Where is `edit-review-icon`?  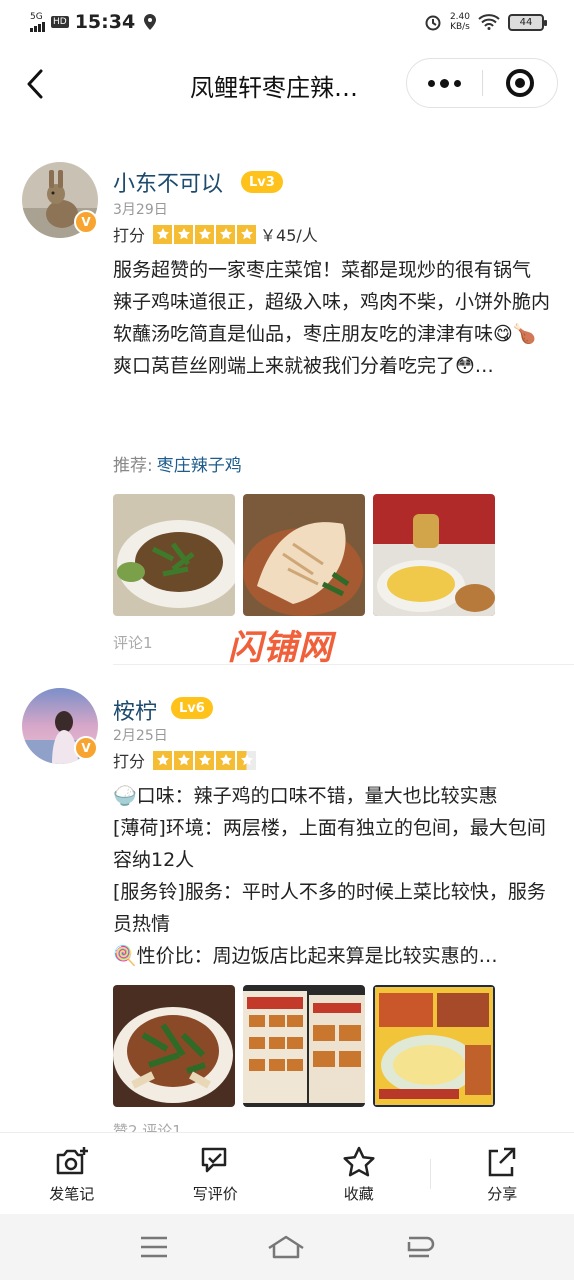
edit-review-icon is located at coordinates (214, 1160).